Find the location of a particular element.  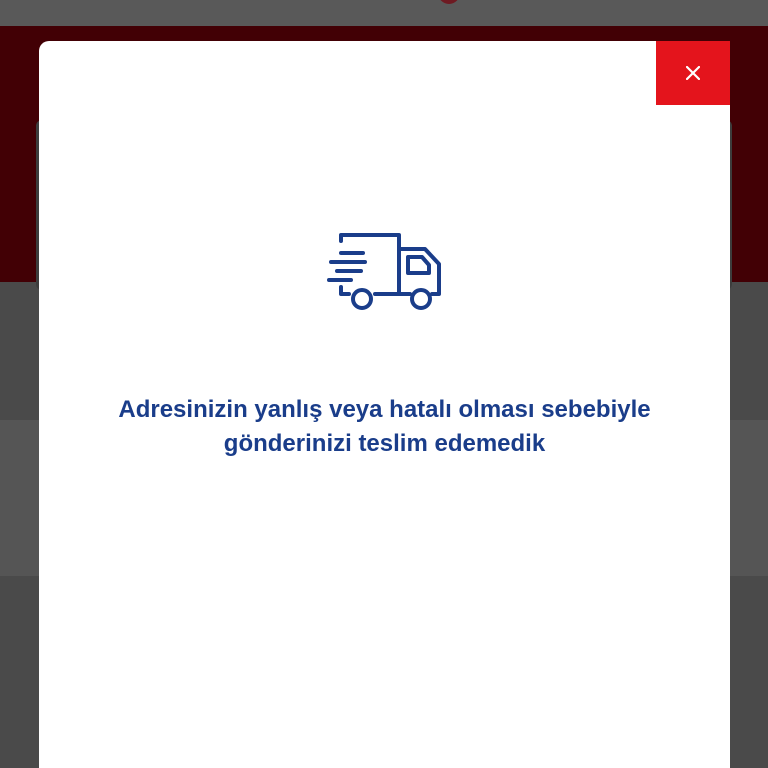

delivery-truck-icon is located at coordinates (384, 271).